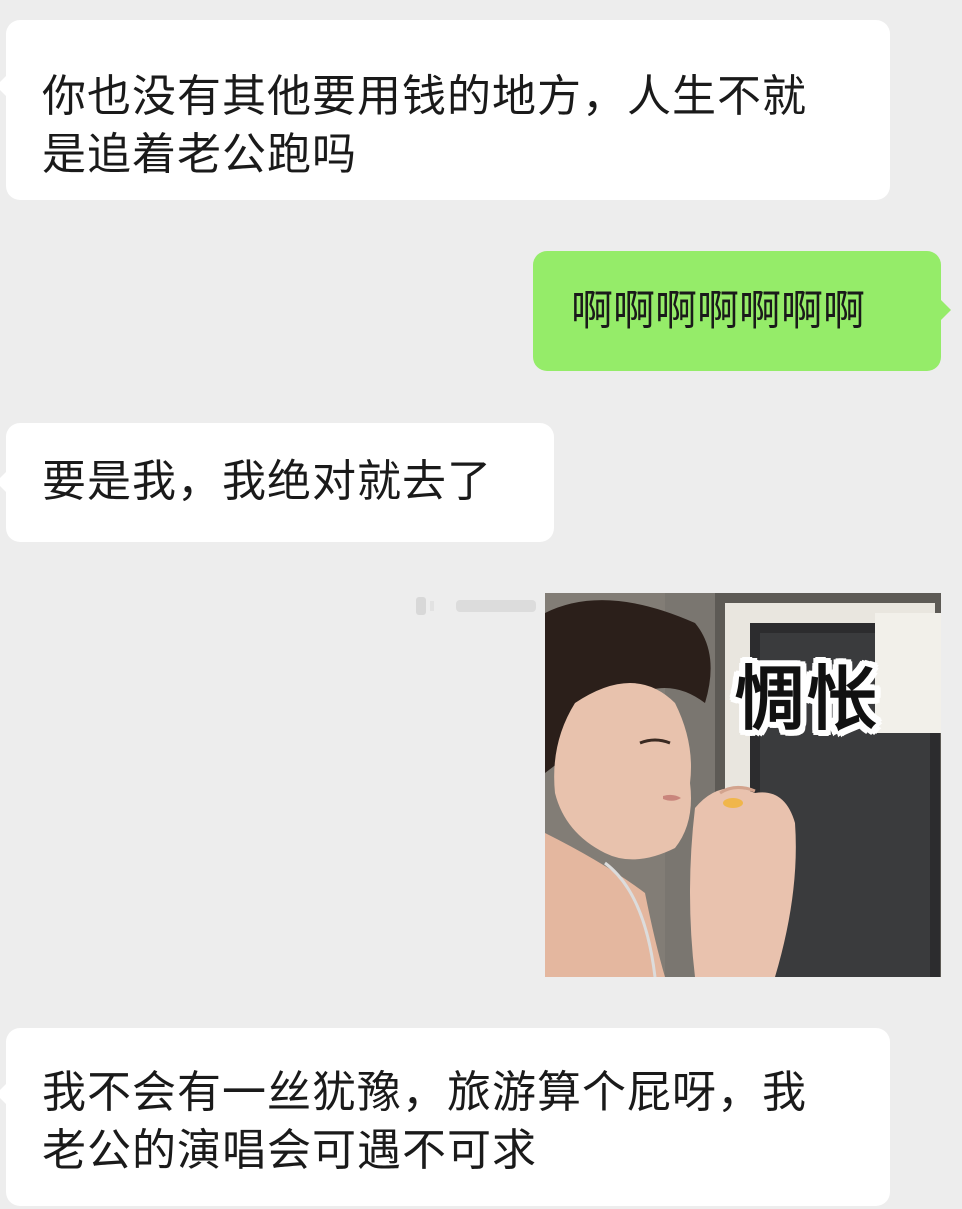 This screenshot has height=1209, width=962. Describe the element at coordinates (807, 699) in the screenshot. I see `sticker-caption: 惆怅` at that location.